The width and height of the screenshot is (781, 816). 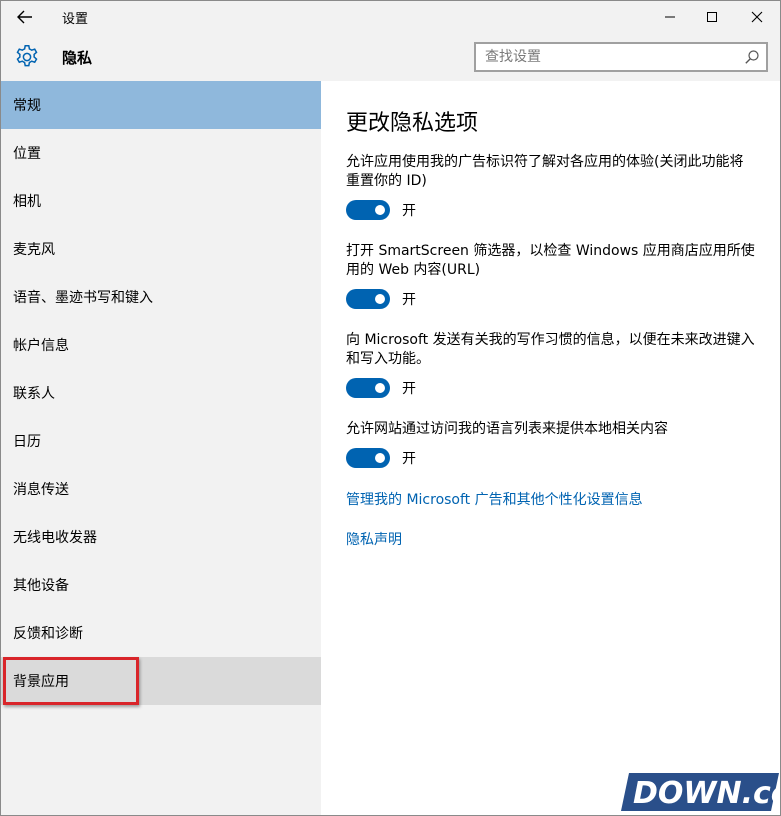 I want to click on sidebar-item-messaging: 消息传送, so click(x=161, y=489).